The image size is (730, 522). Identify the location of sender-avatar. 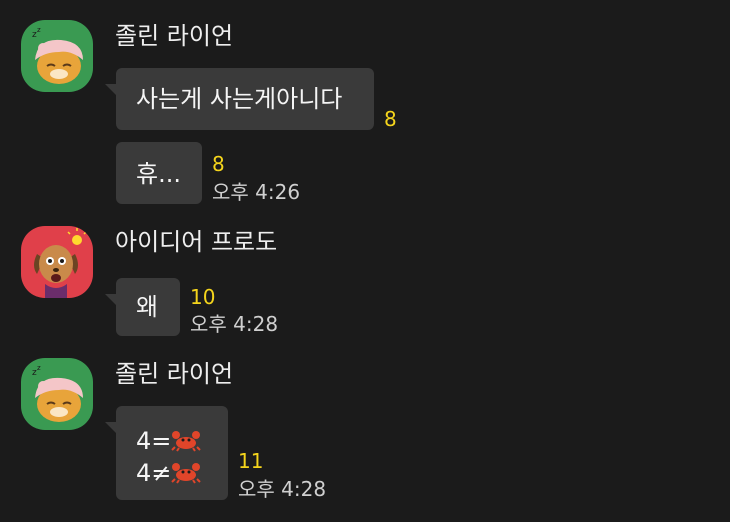
(57, 262).